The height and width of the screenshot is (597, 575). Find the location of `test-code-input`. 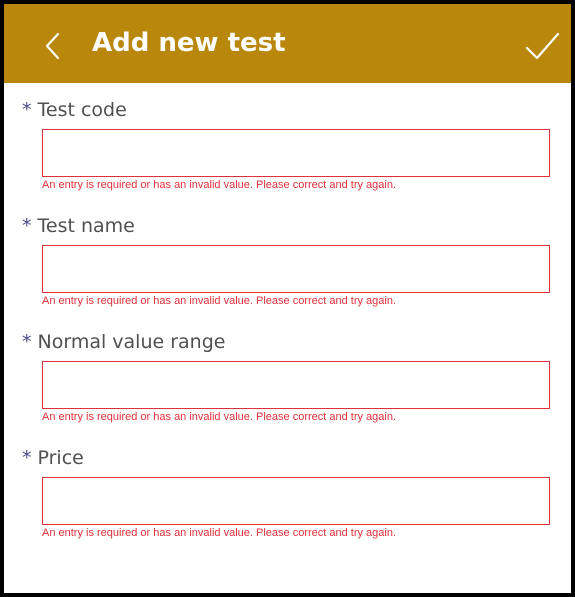

test-code-input is located at coordinates (296, 153).